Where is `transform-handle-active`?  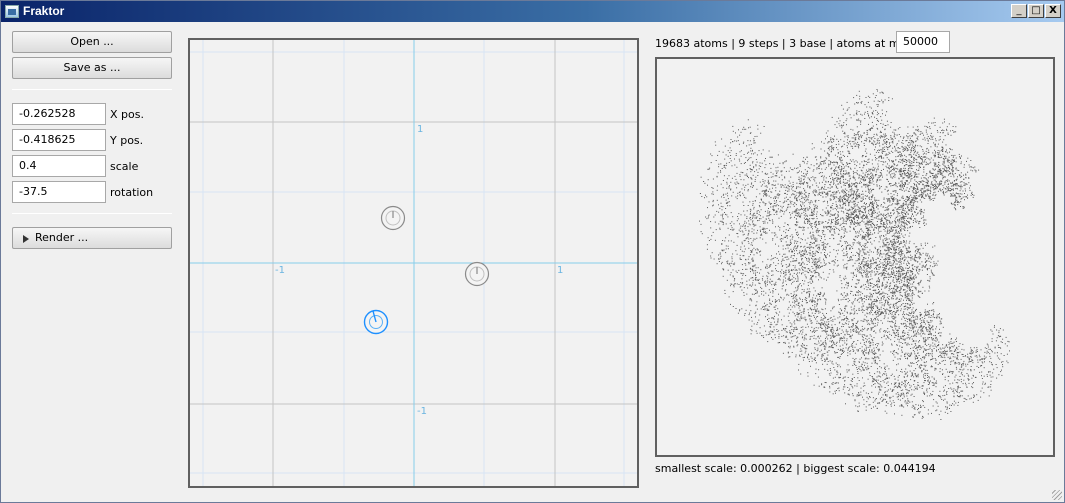 transform-handle-active is located at coordinates (376, 322).